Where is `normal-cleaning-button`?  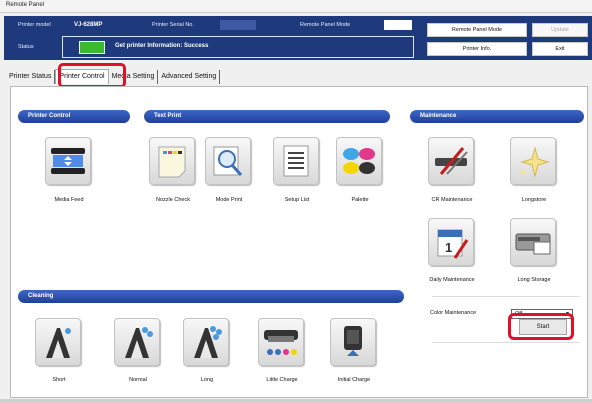
normal-cleaning-button is located at coordinates (137, 342).